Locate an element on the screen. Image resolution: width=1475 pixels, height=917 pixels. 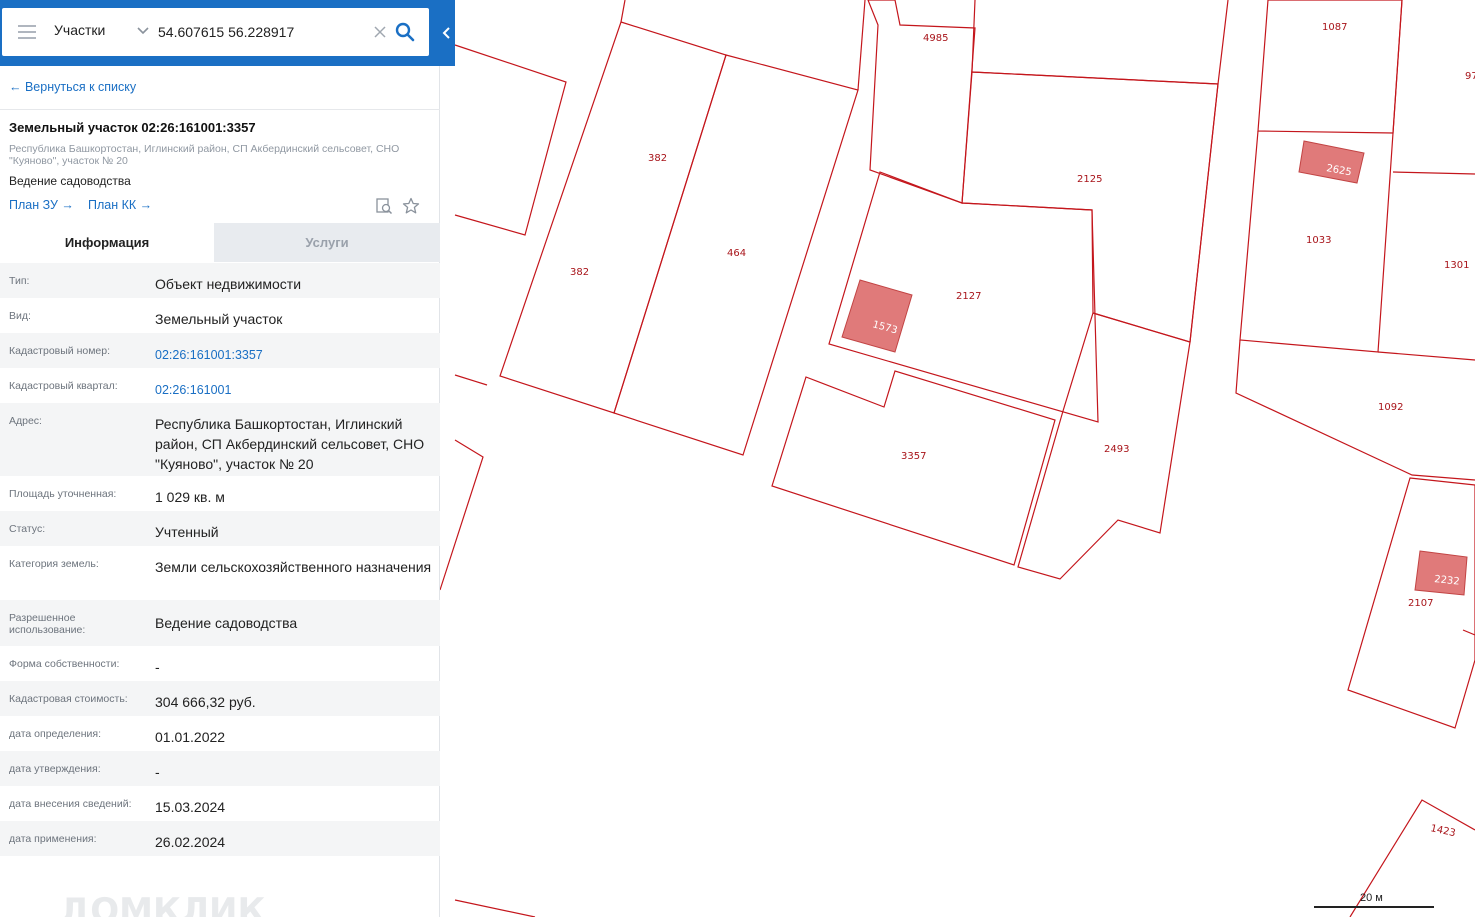
back-to-list-link: ← Вернуться к списку is located at coordinates (72, 87).